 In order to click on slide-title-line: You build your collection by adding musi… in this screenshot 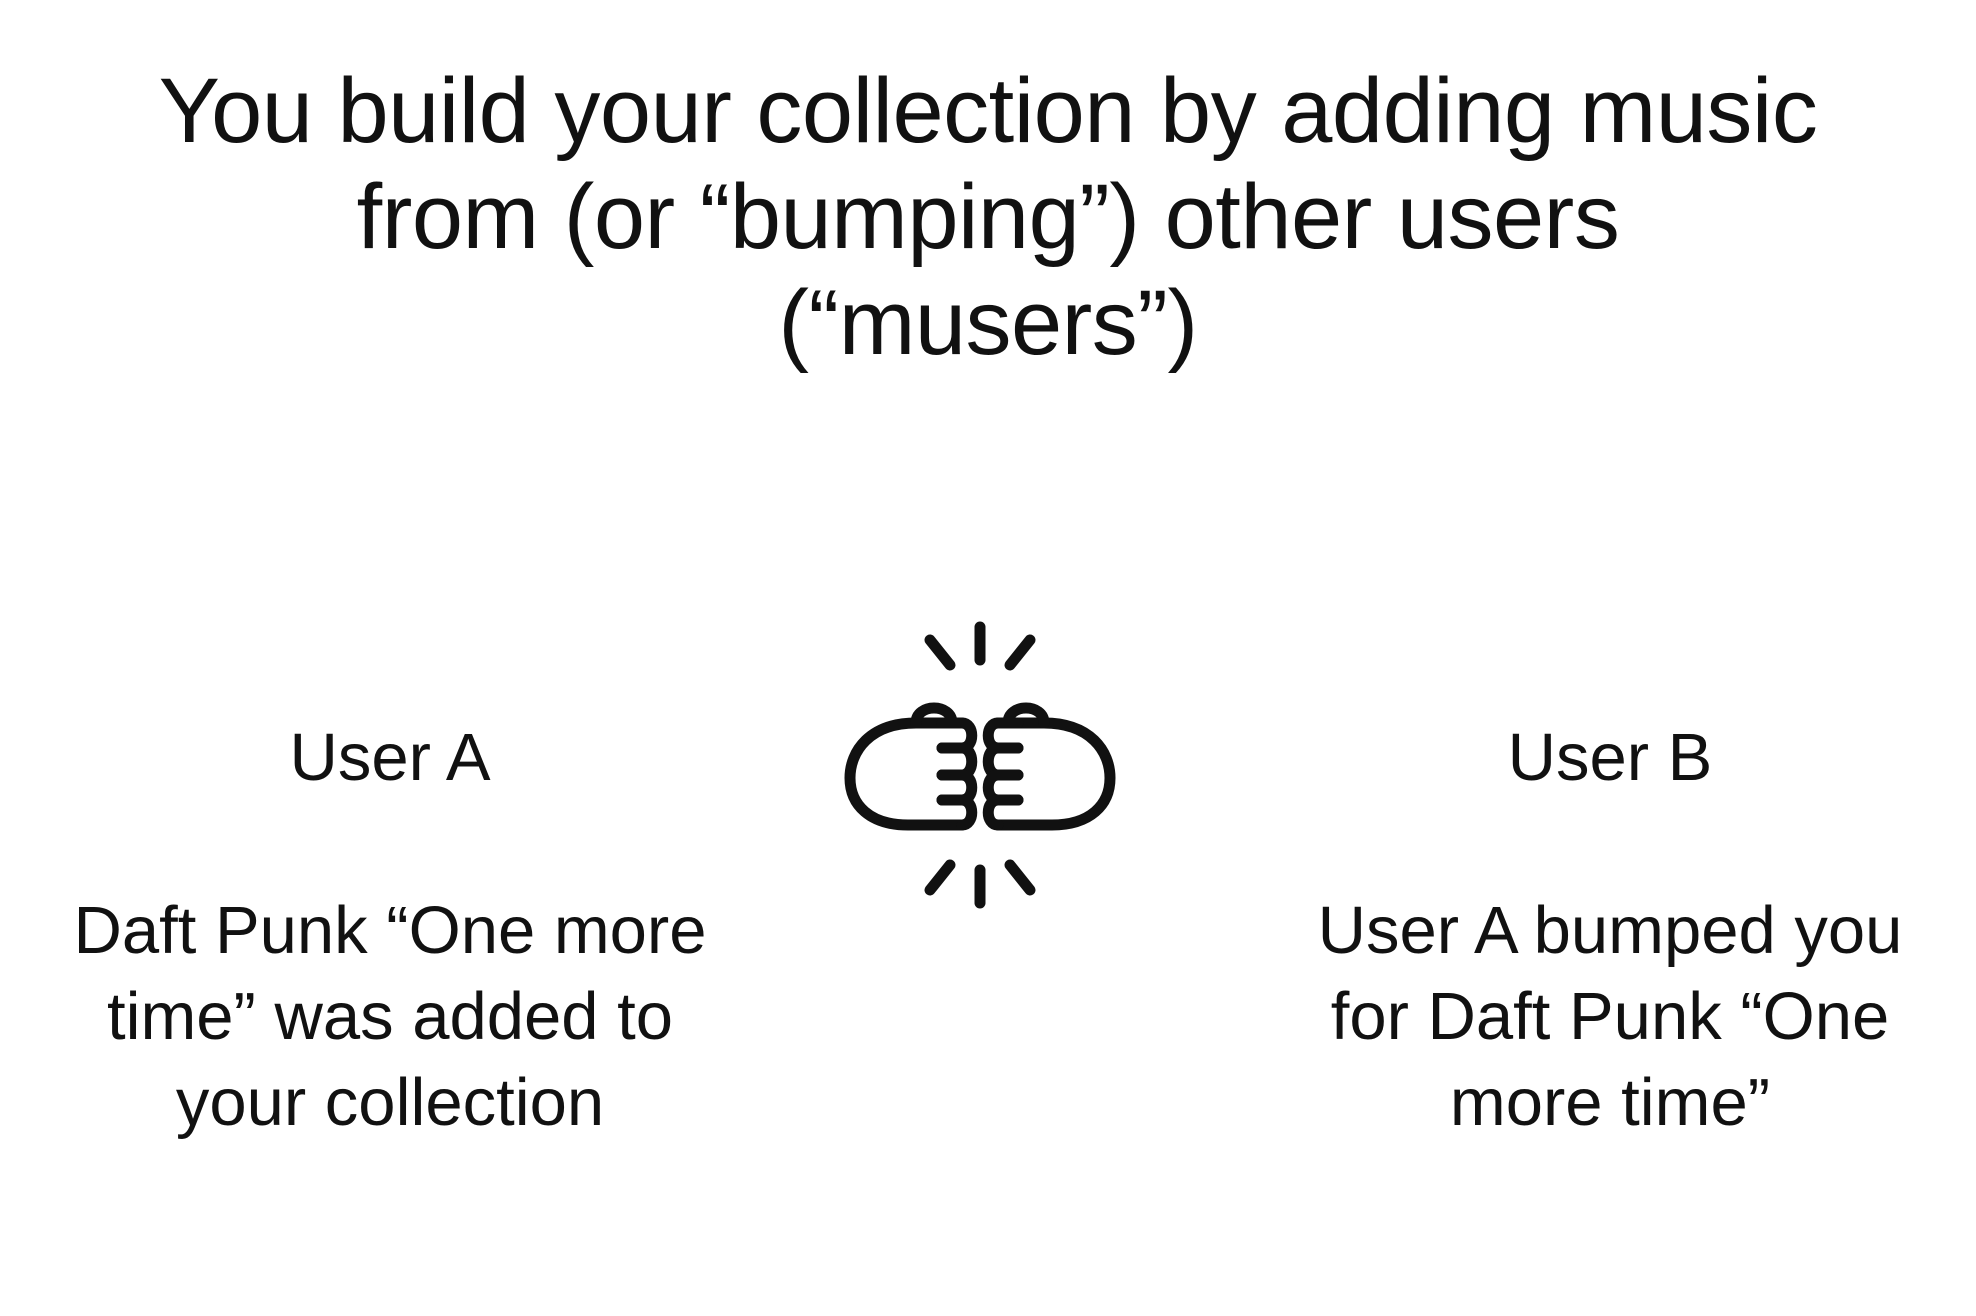, I will do `click(988, 111)`.